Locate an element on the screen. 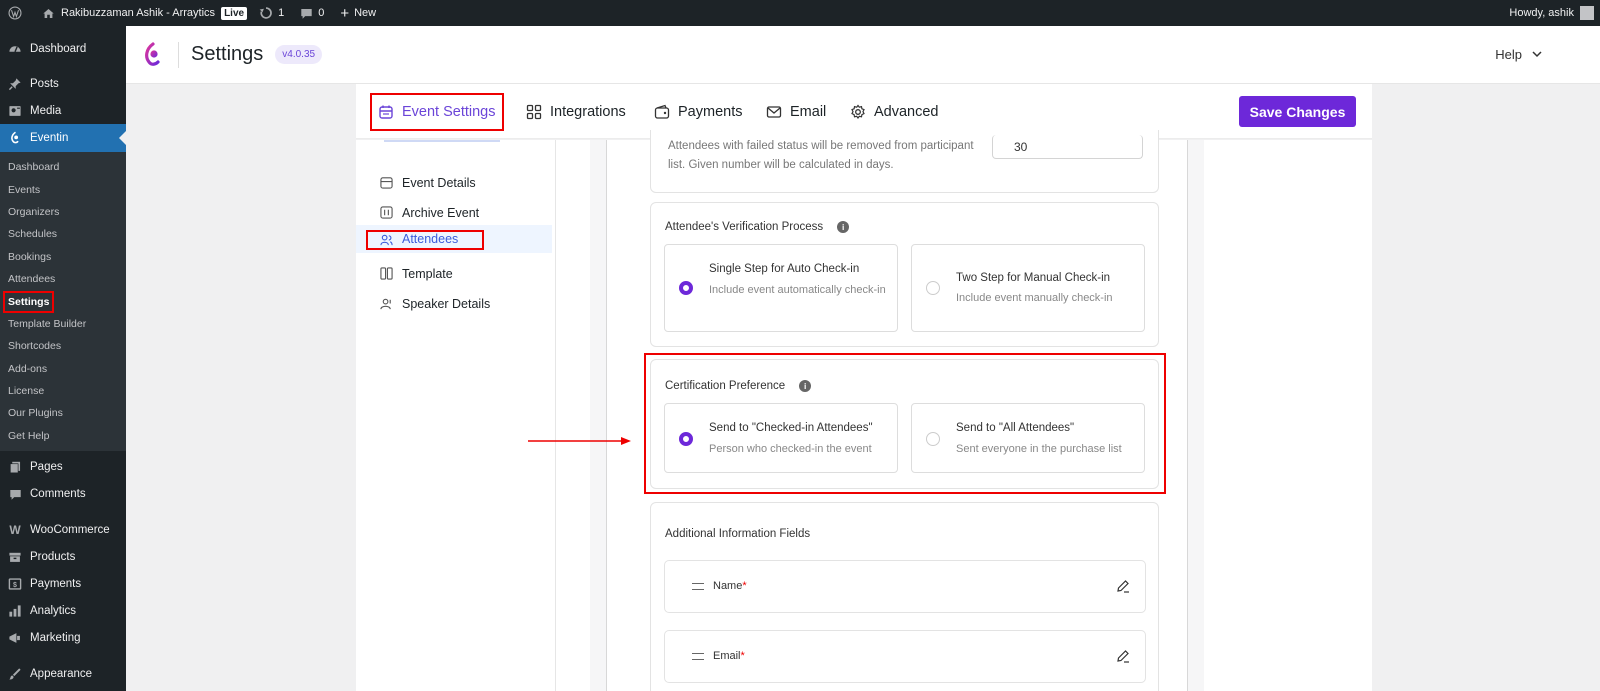 The width and height of the screenshot is (1600, 691). failed-status-days-input: 30 is located at coordinates (1067, 147).